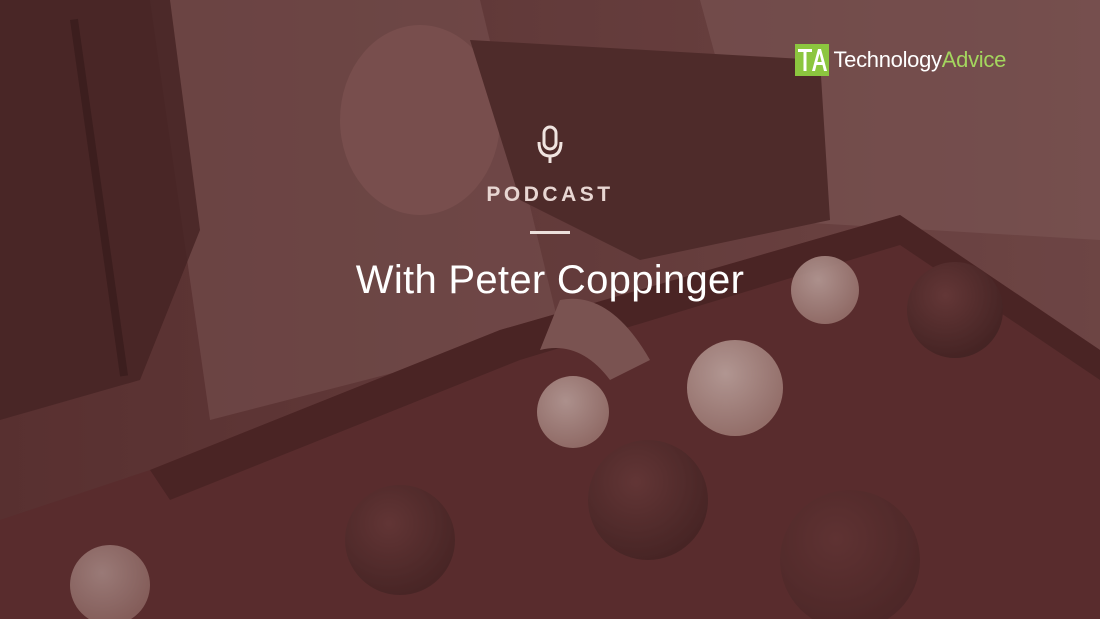 The height and width of the screenshot is (619, 1100). I want to click on logo-mark, so click(812, 60).